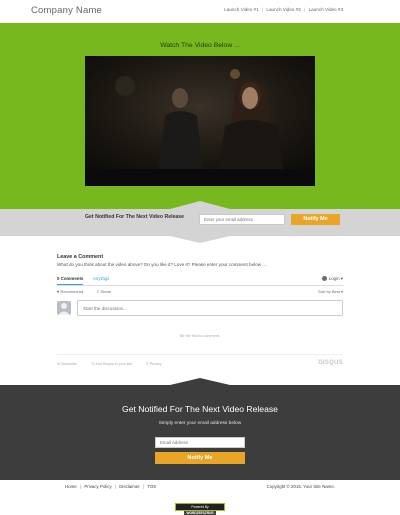 Image resolution: width=400 pixels, height=515 pixels. Describe the element at coordinates (200, 239) in the screenshot. I see `section-divider` at that location.